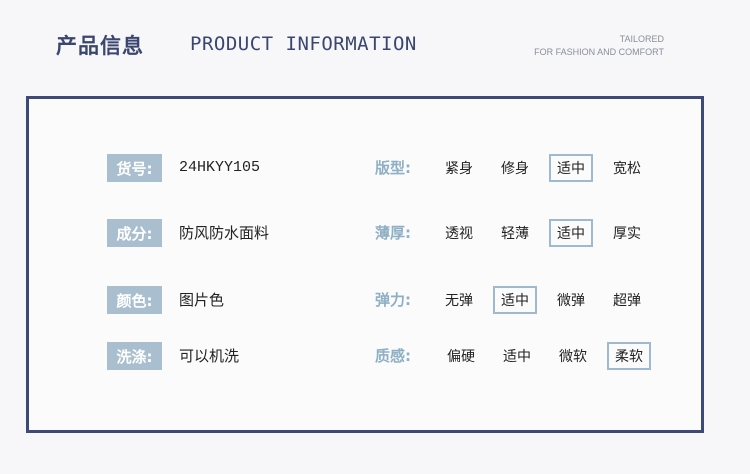  What do you see at coordinates (365, 234) in the screenshot?
I see `info-row-material: 成分: 防风防水面料 薄厚: 透视 轻薄 适中 厚实` at bounding box center [365, 234].